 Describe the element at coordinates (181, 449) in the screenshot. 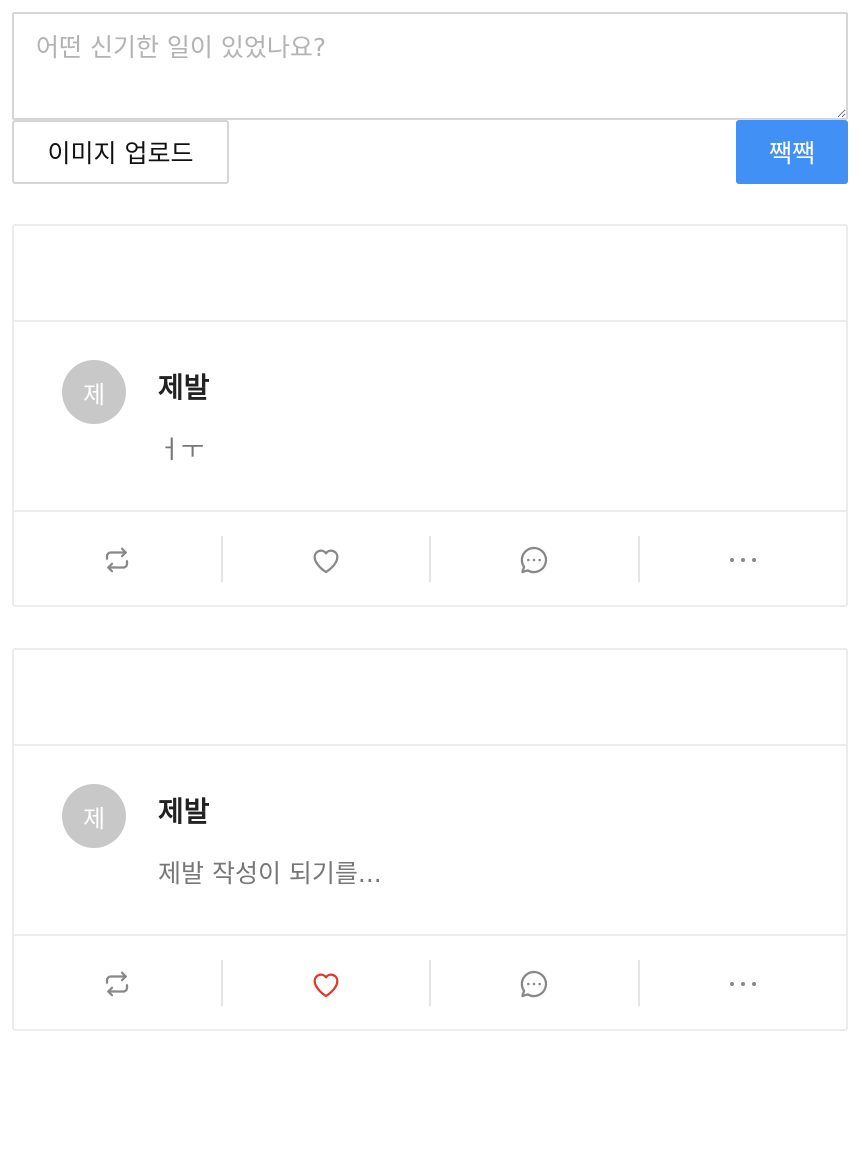

I see `post-text: ㅓㅜ` at that location.